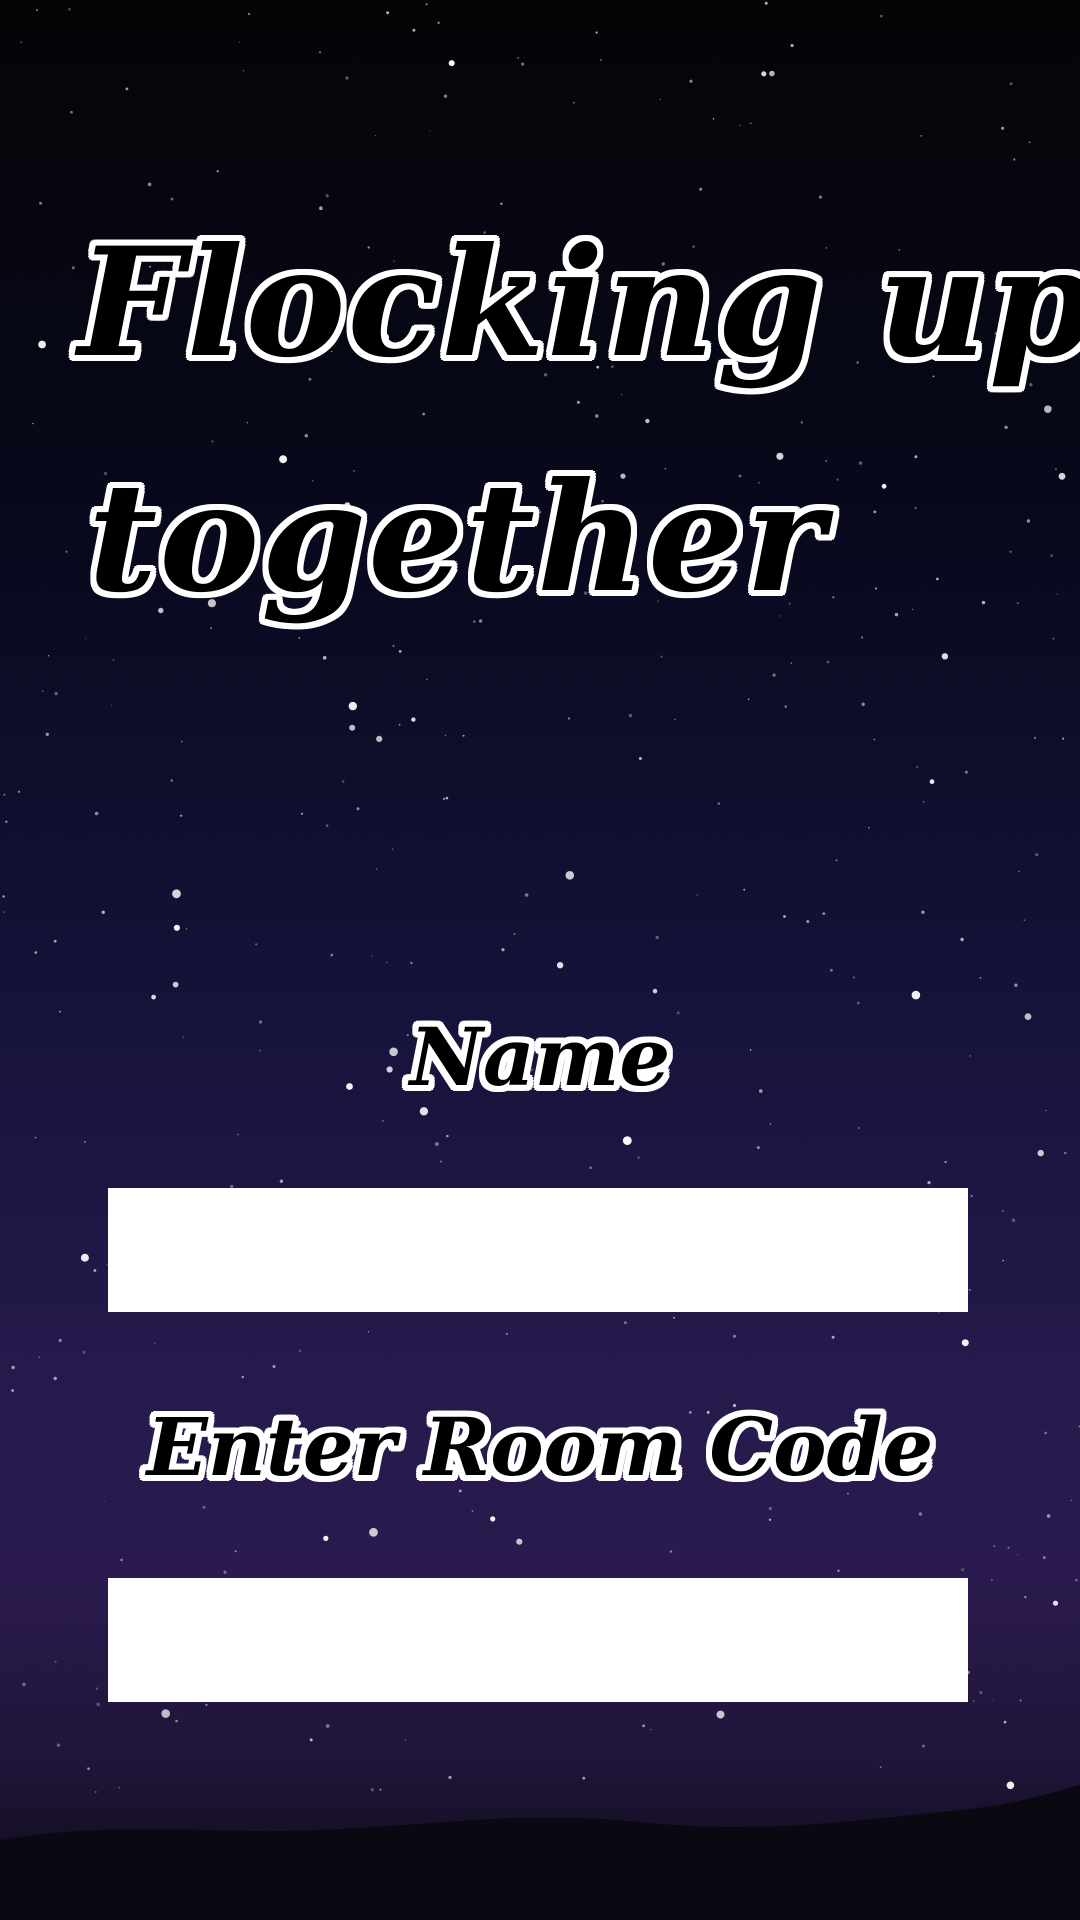 The height and width of the screenshot is (1920, 1080). I want to click on name-label: Name, so click(540, 1057).